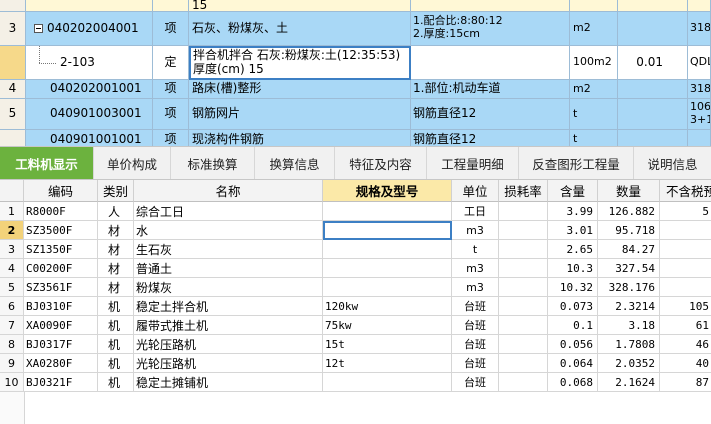  Describe the element at coordinates (490, 6) in the screenshot. I see `desc-cell` at that location.